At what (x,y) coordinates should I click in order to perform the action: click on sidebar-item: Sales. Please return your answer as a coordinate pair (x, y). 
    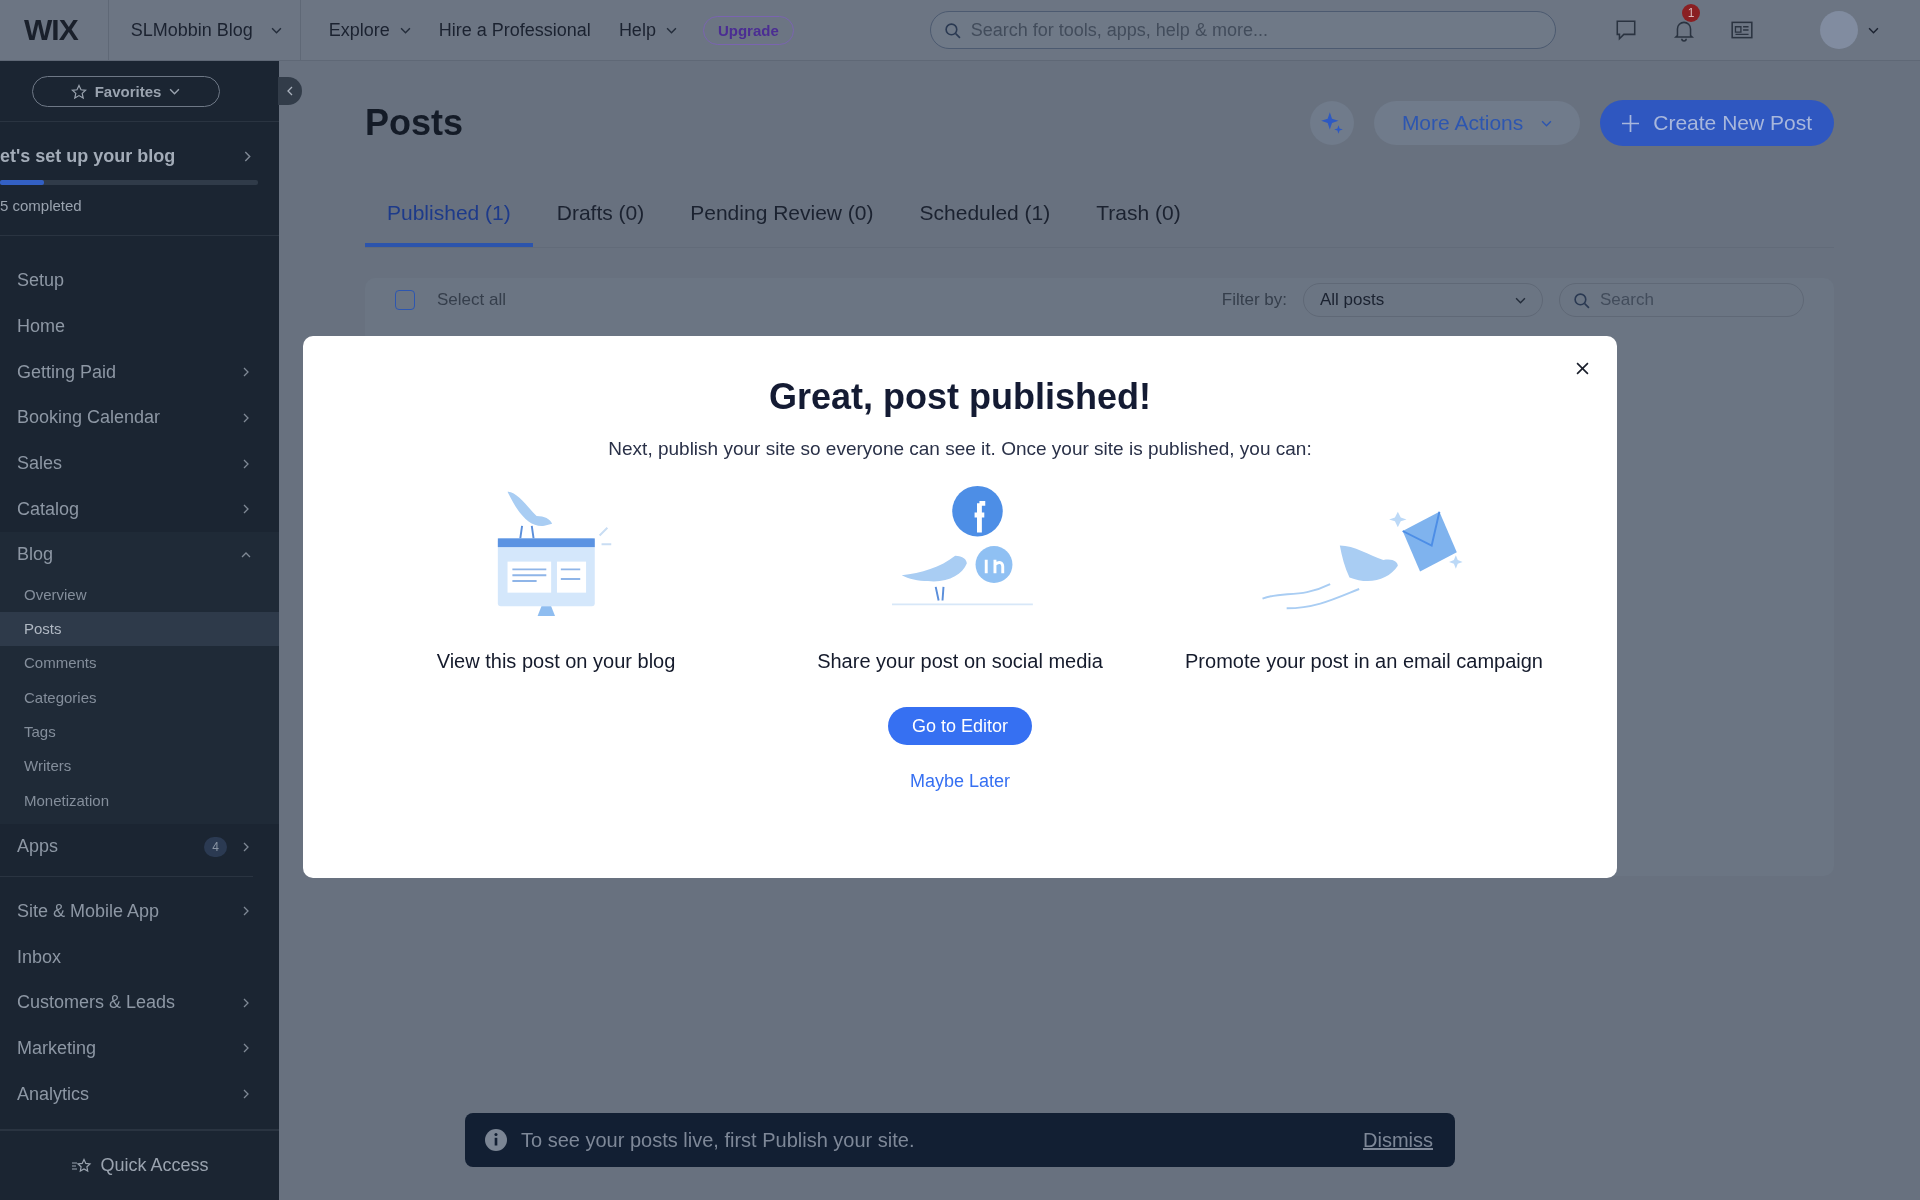
    Looking at the image, I should click on (126, 463).